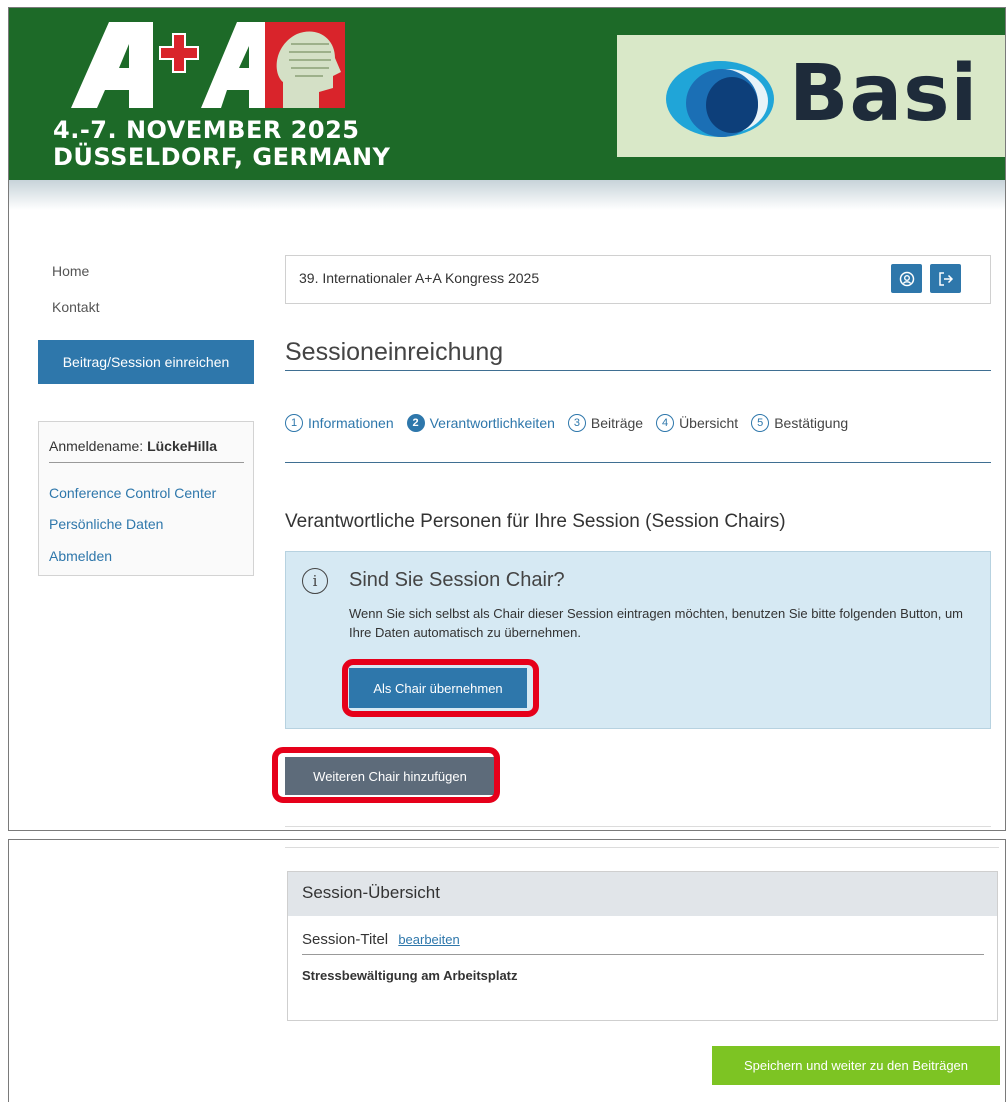  Describe the element at coordinates (457, 580) in the screenshot. I see `info-heading: Sind Sie Session Chair?` at that location.